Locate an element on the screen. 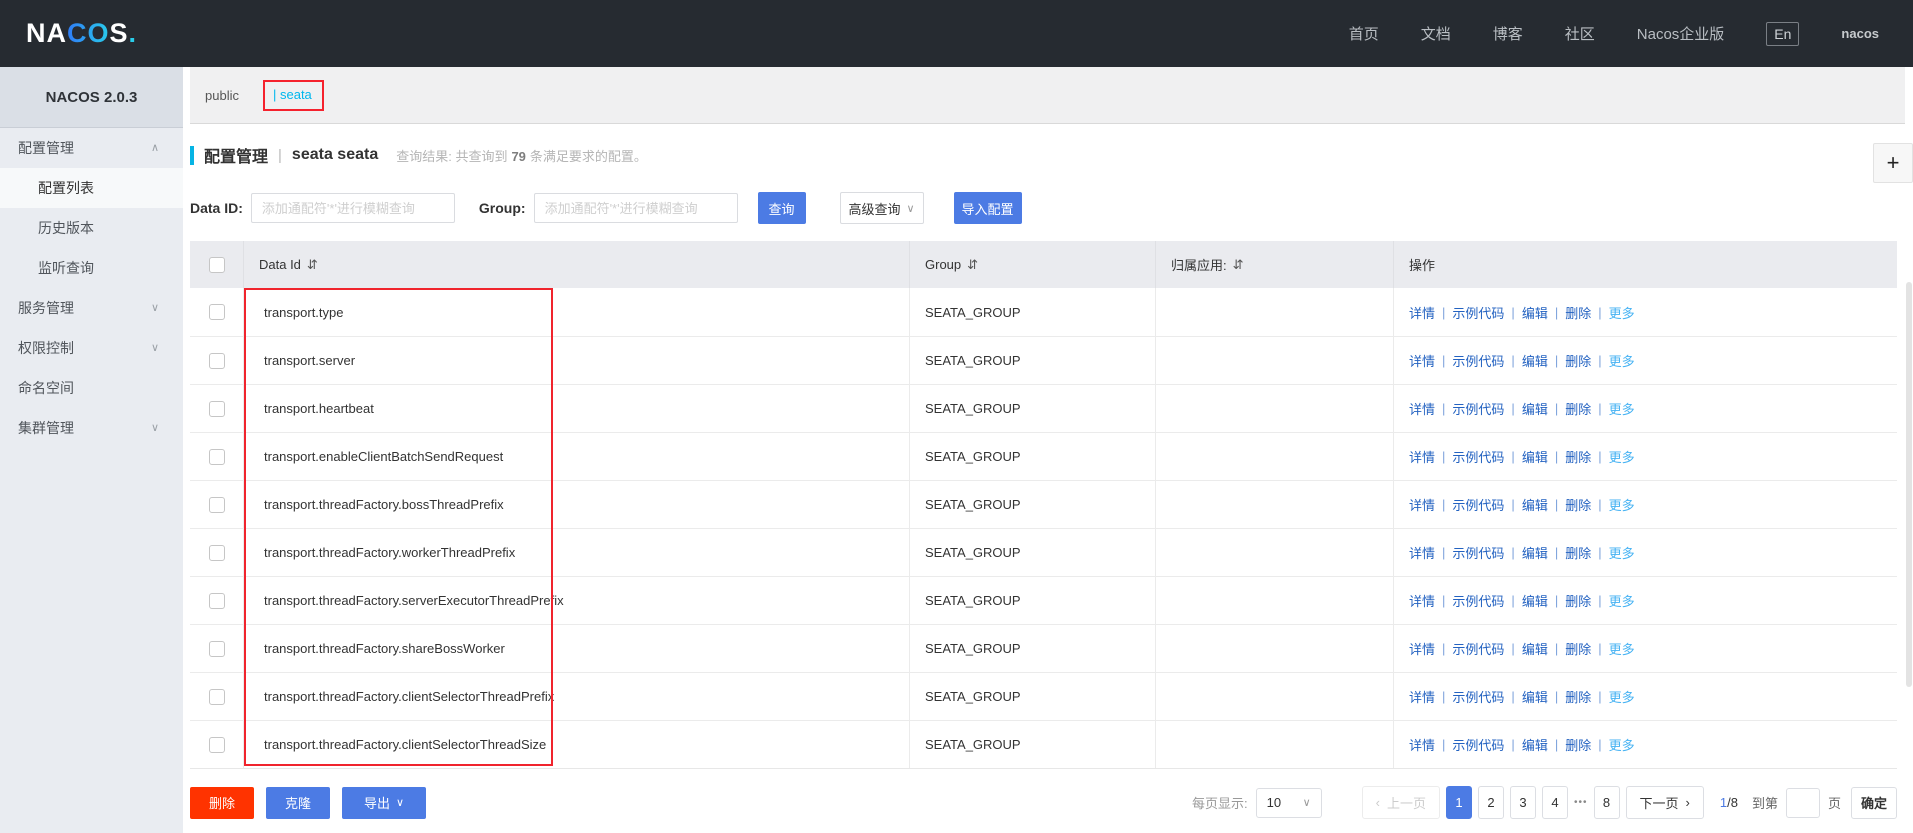 This screenshot has height=833, width=1913. nav-item-home: 首页 is located at coordinates (1364, 33).